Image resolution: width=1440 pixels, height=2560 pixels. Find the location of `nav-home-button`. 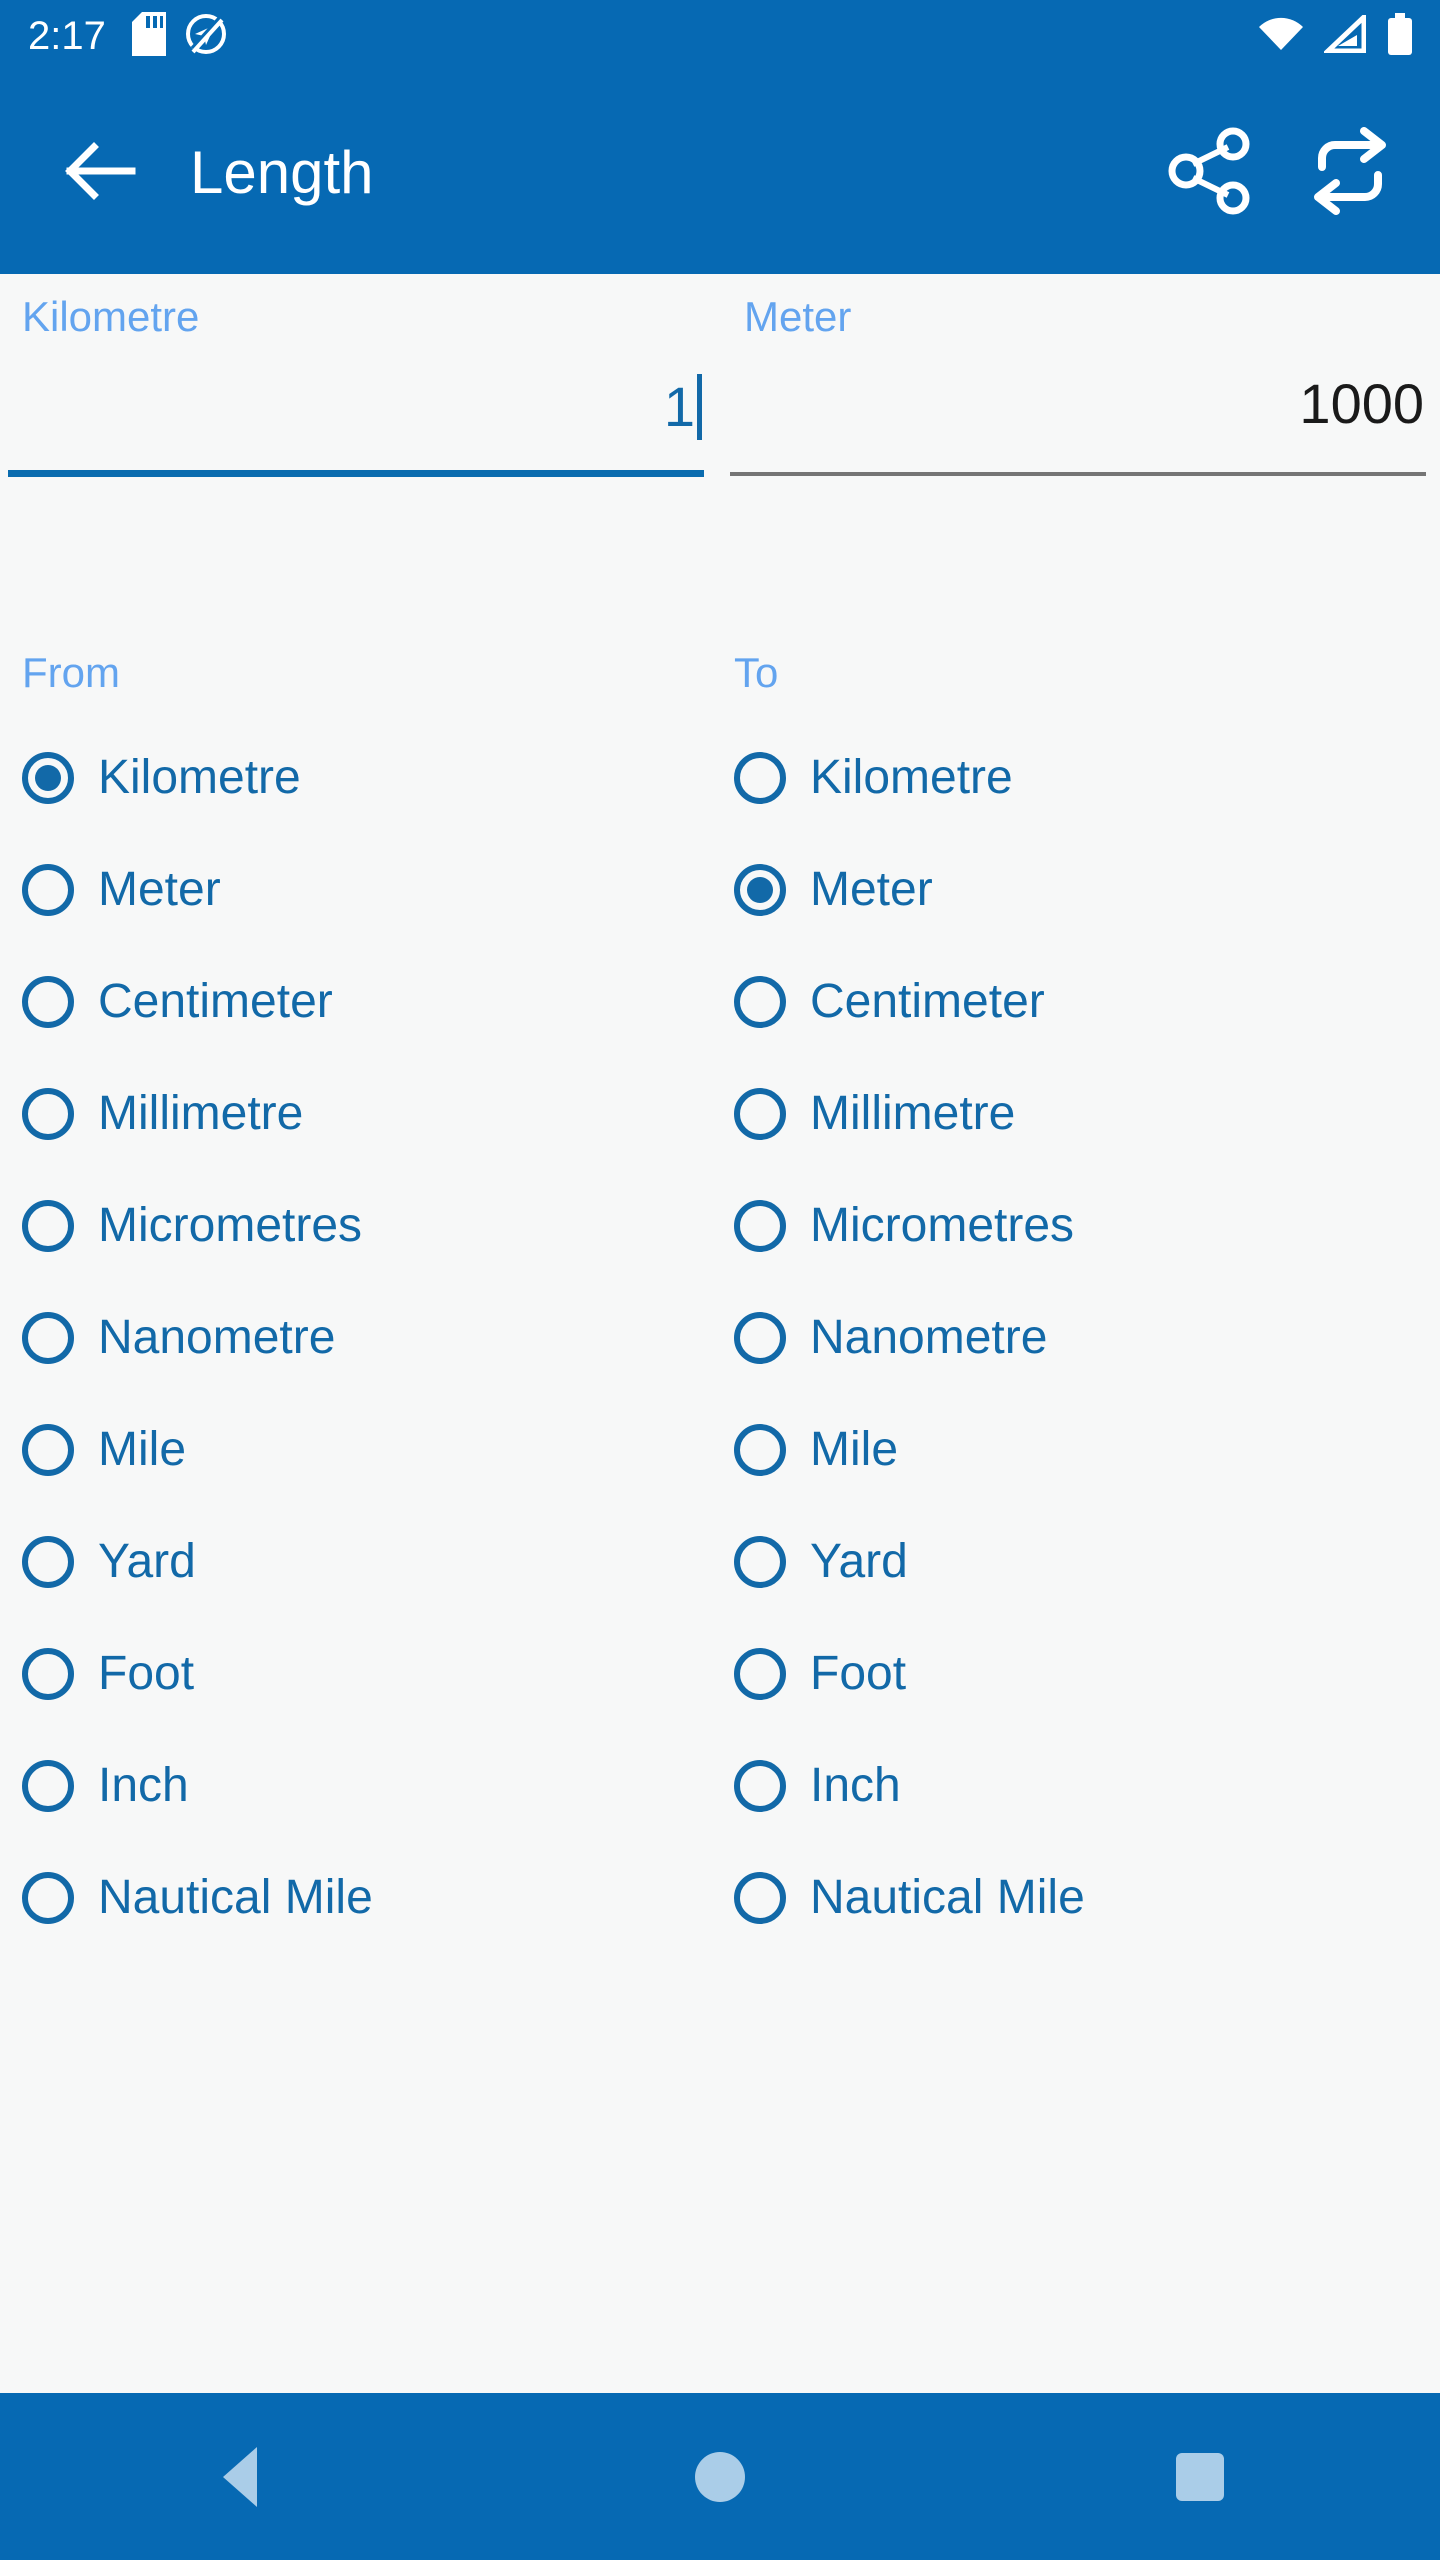

nav-home-button is located at coordinates (720, 2476).